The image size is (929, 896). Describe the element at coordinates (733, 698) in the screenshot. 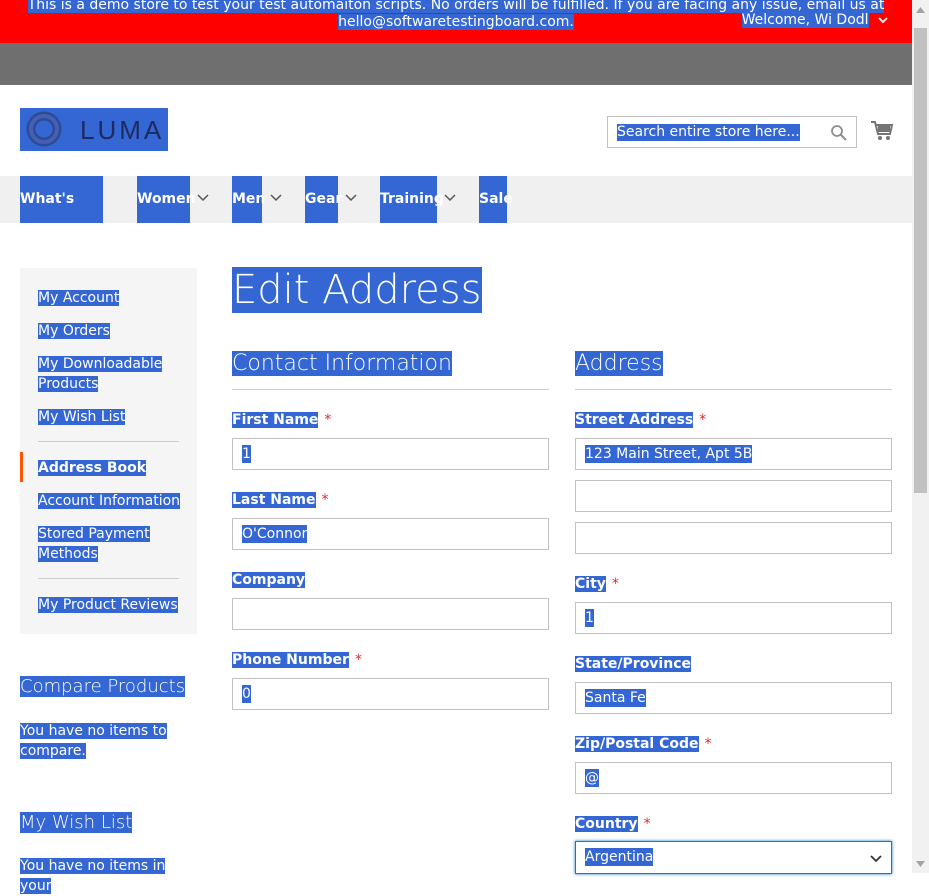

I see `state-field: Santa Fe` at that location.